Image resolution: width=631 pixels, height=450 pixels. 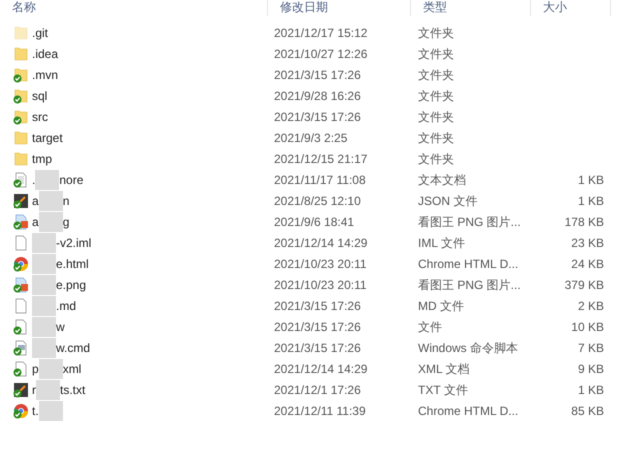 What do you see at coordinates (441, 243) in the screenshot?
I see `file-type: IML 文件` at bounding box center [441, 243].